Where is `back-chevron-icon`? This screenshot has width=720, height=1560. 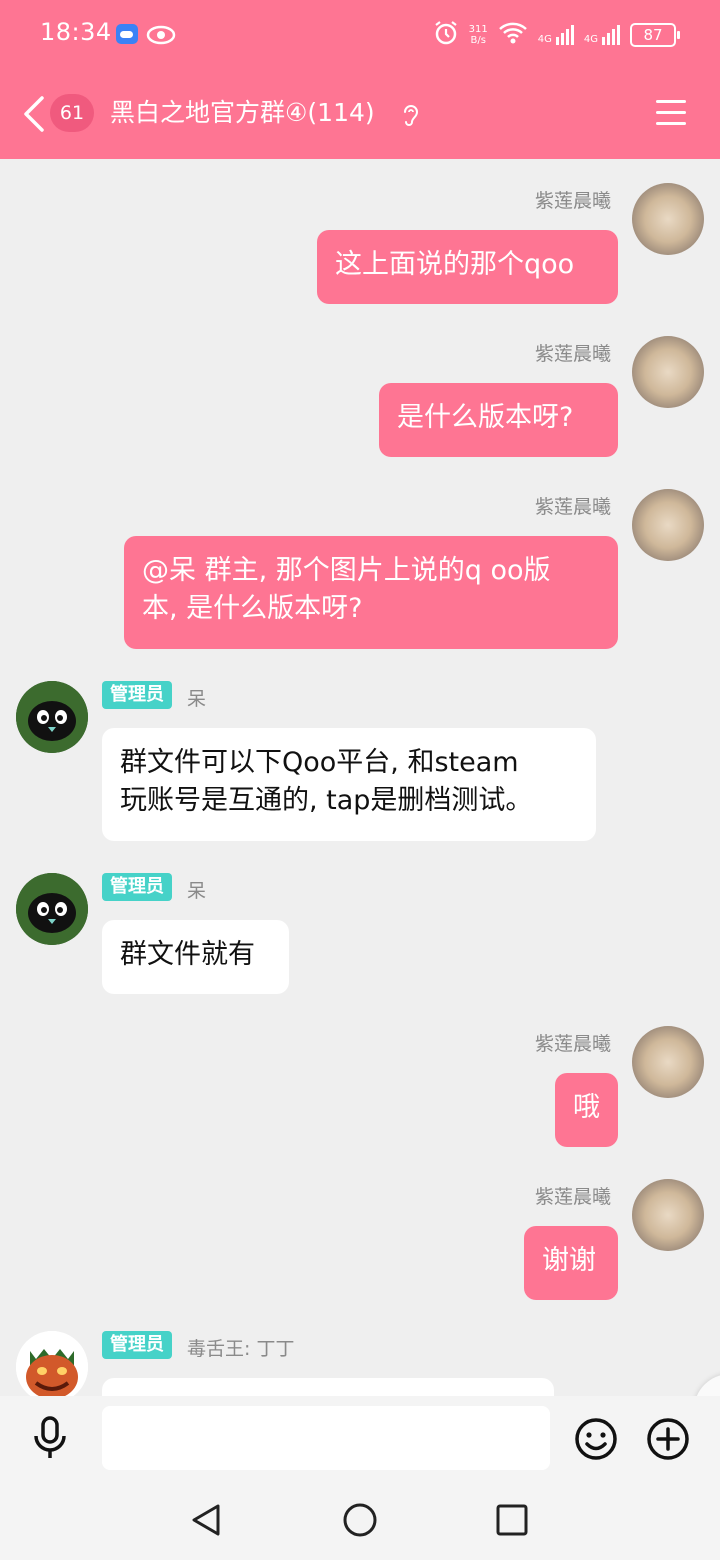
back-chevron-icon is located at coordinates (34, 116).